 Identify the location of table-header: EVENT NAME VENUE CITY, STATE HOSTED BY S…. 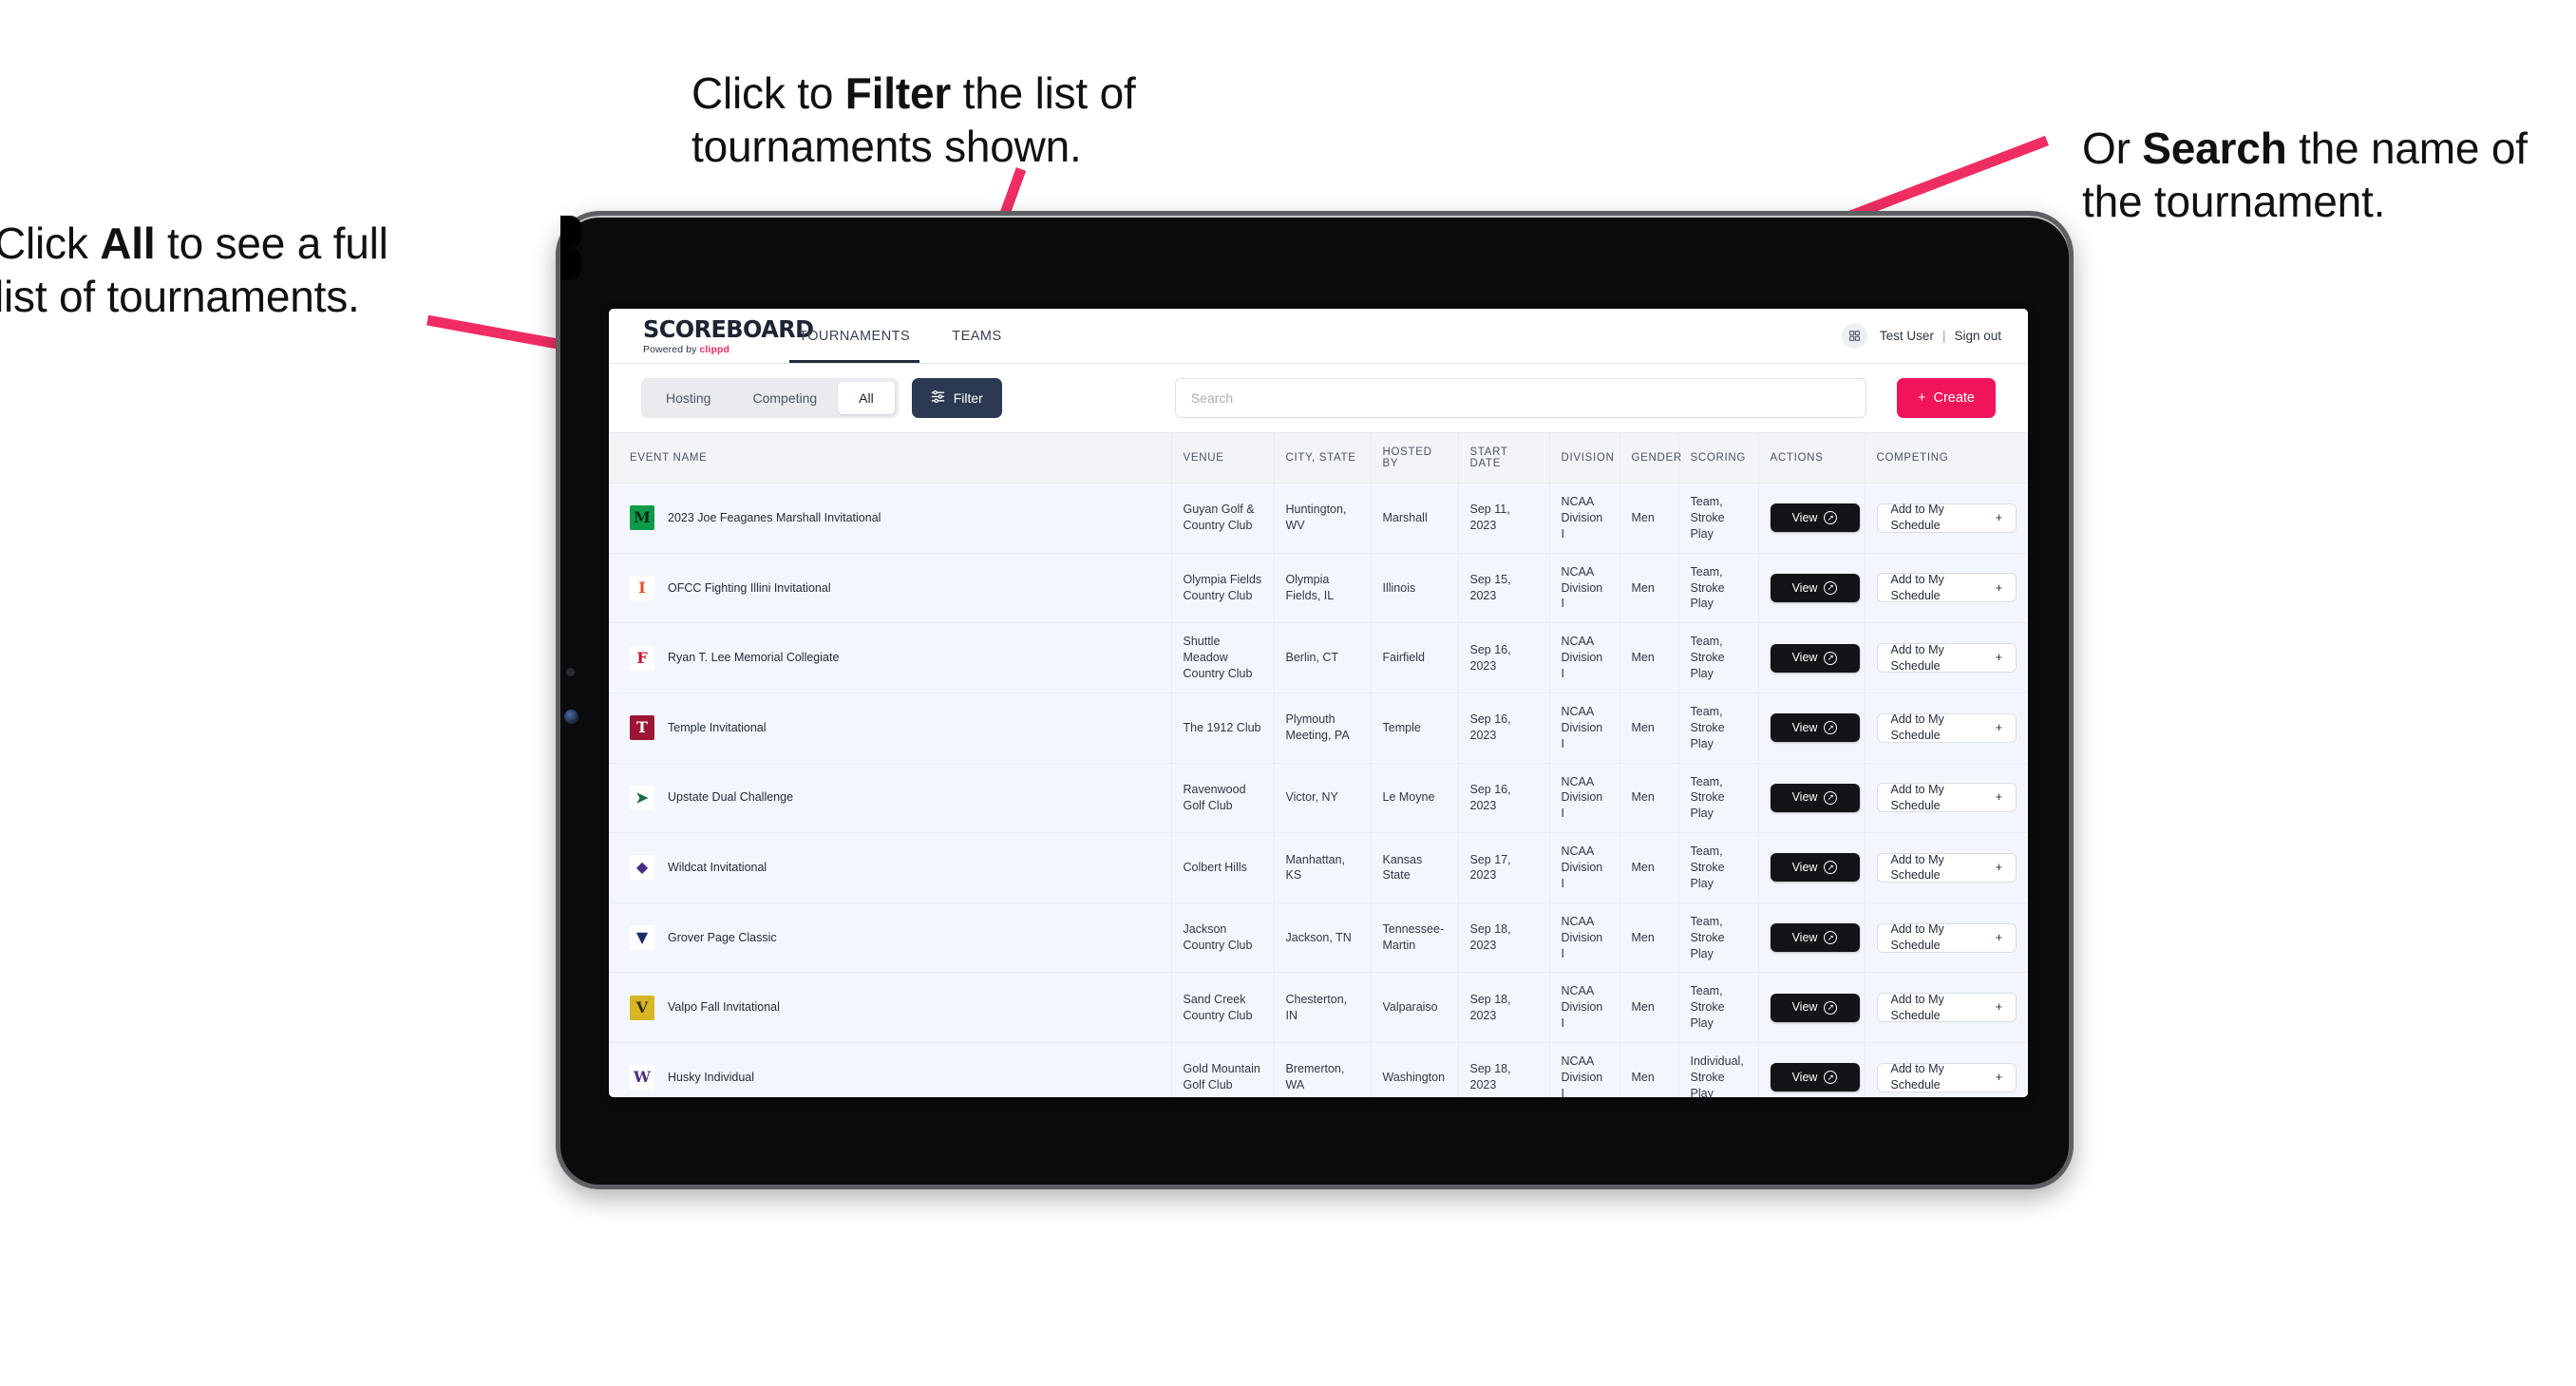
(1318, 458).